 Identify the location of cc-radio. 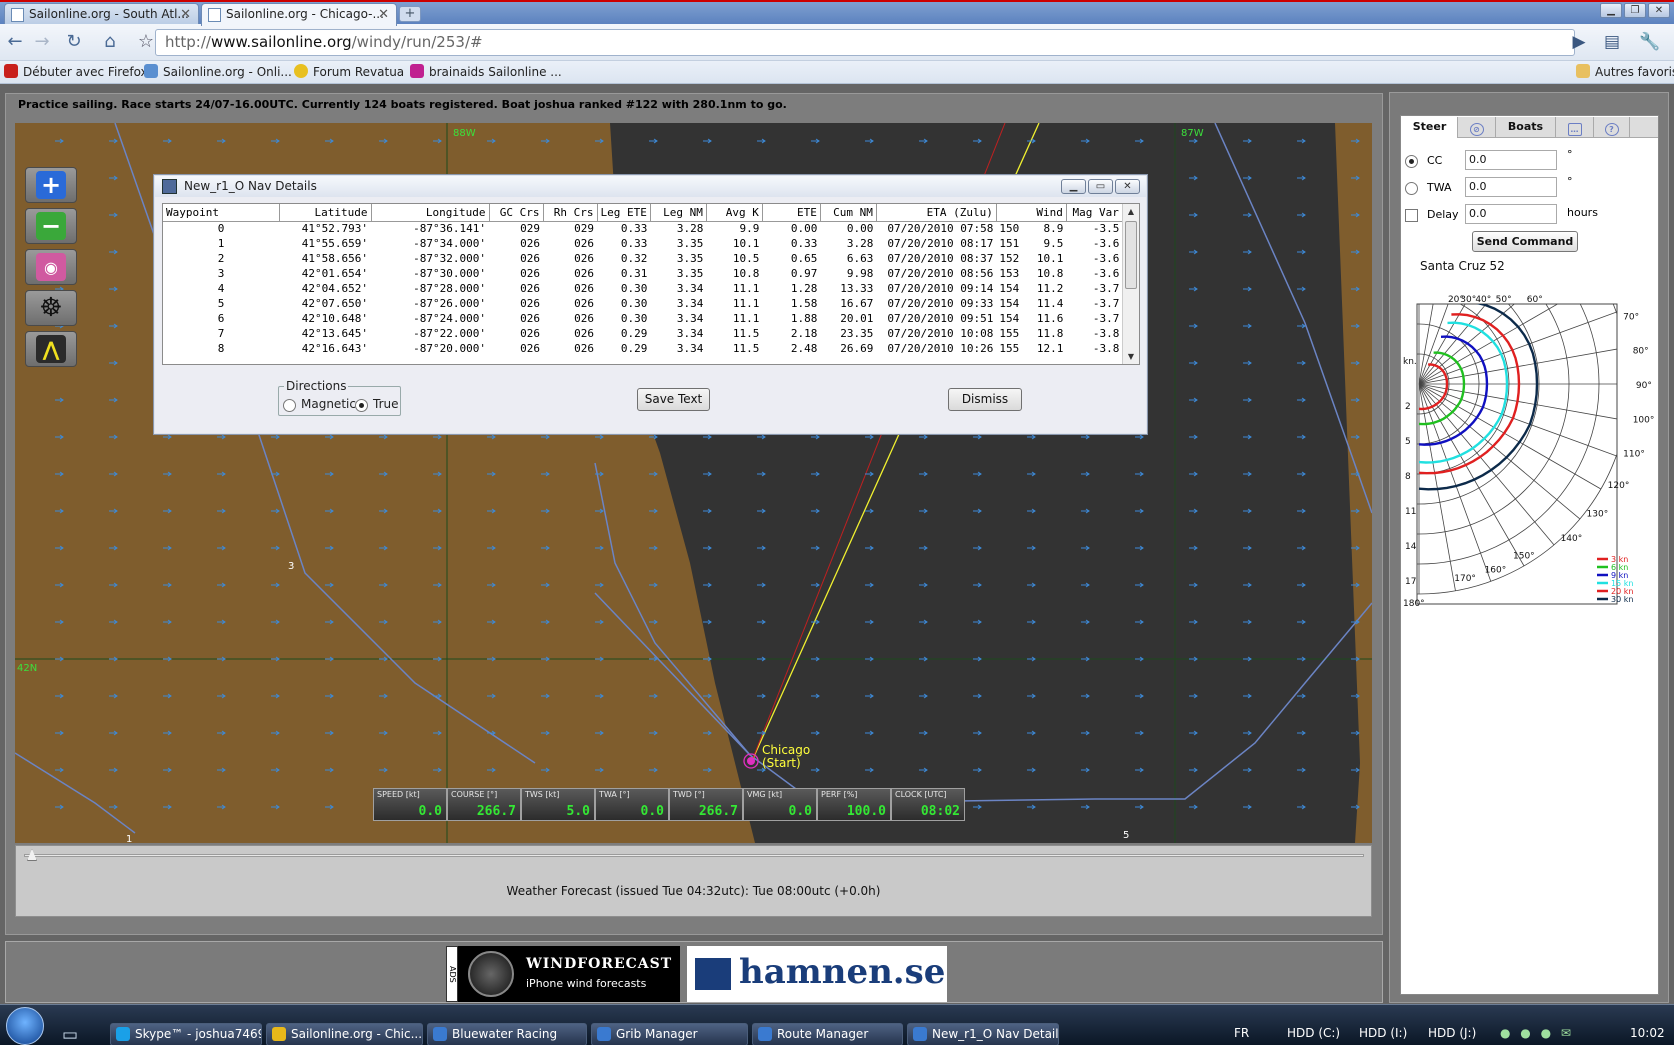
(1411, 161).